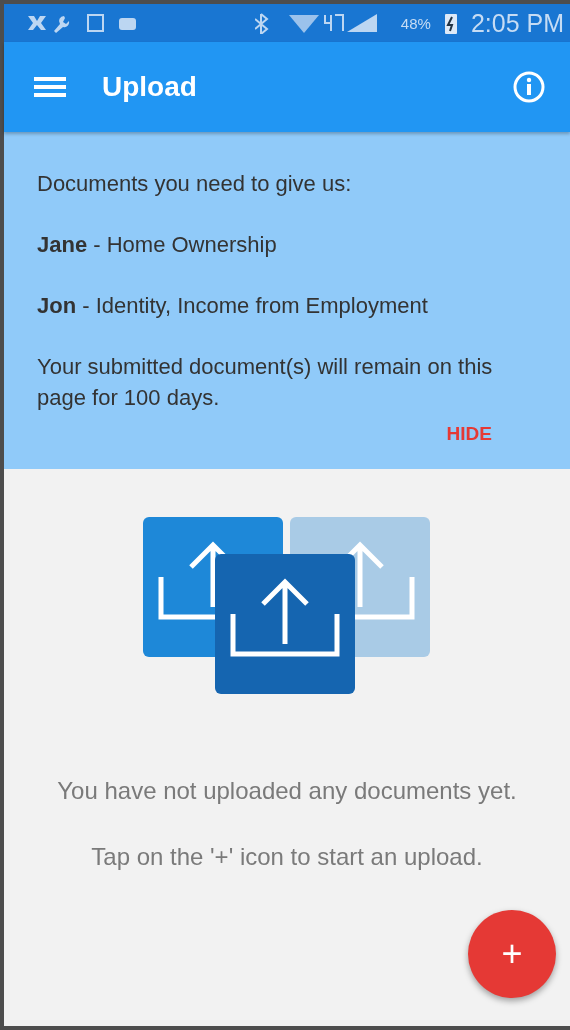 This screenshot has height=1030, width=570. Describe the element at coordinates (50, 87) in the screenshot. I see `menu-button` at that location.